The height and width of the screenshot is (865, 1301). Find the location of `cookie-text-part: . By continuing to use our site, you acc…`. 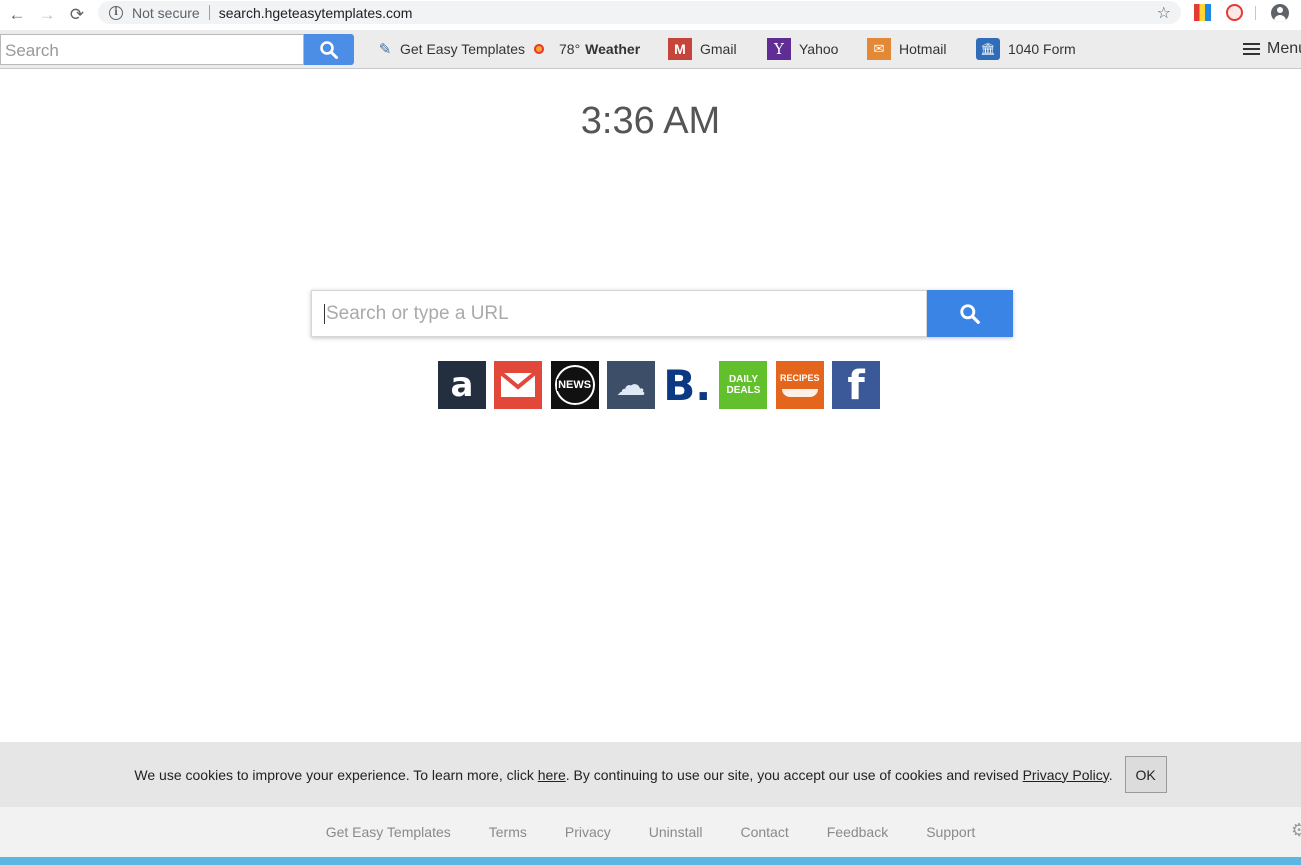

cookie-text-part: . By continuing to use our site, you acc… is located at coordinates (794, 774).